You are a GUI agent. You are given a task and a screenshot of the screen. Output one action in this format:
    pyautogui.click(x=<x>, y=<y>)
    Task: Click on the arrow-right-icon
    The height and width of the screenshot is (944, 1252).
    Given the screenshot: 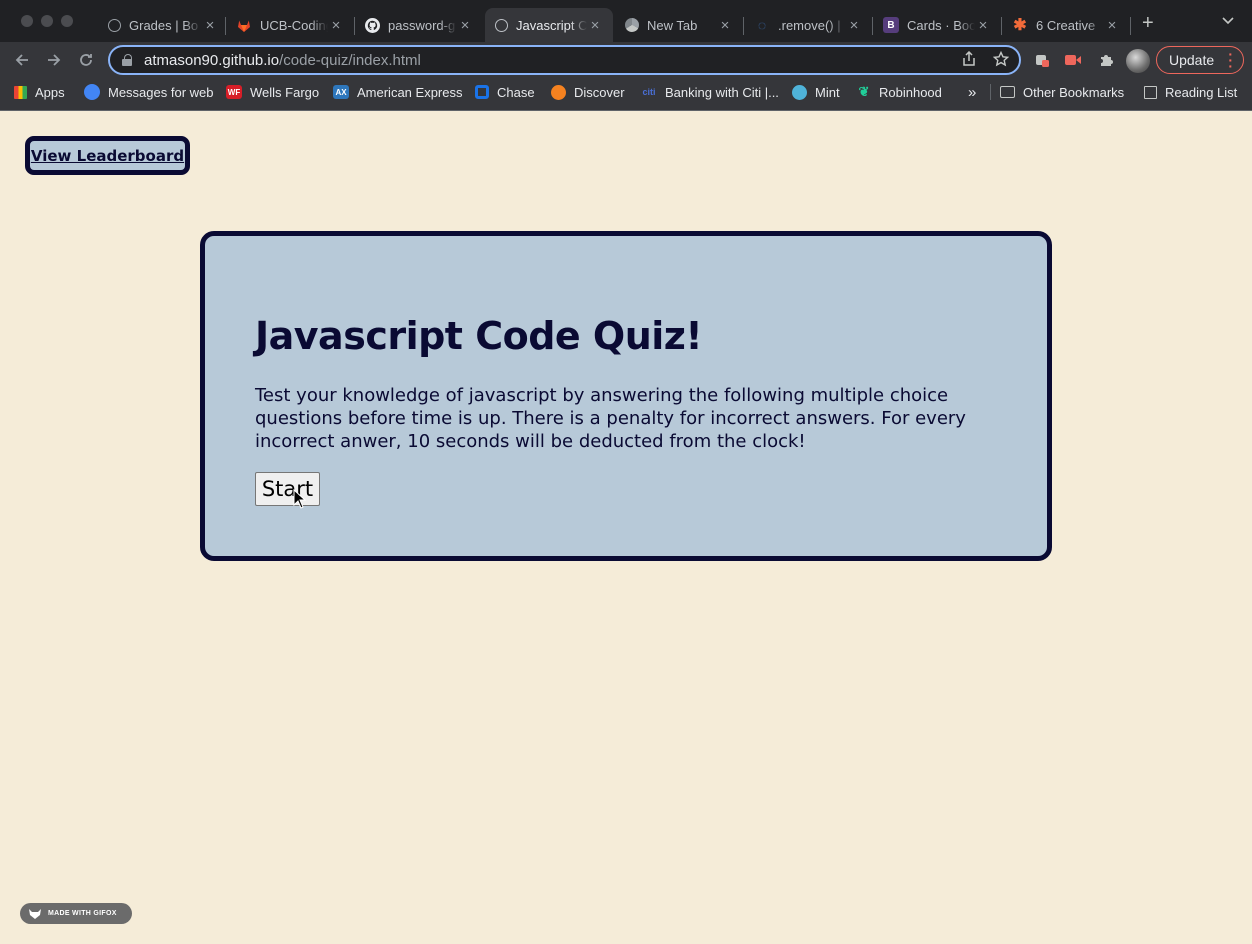 What is the action you would take?
    pyautogui.click(x=54, y=60)
    